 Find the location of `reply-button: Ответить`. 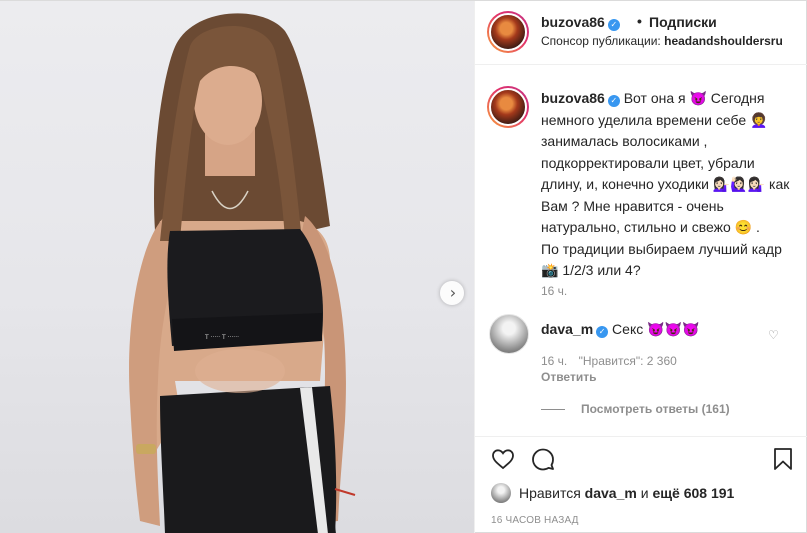

reply-button: Ответить is located at coordinates (568, 377).